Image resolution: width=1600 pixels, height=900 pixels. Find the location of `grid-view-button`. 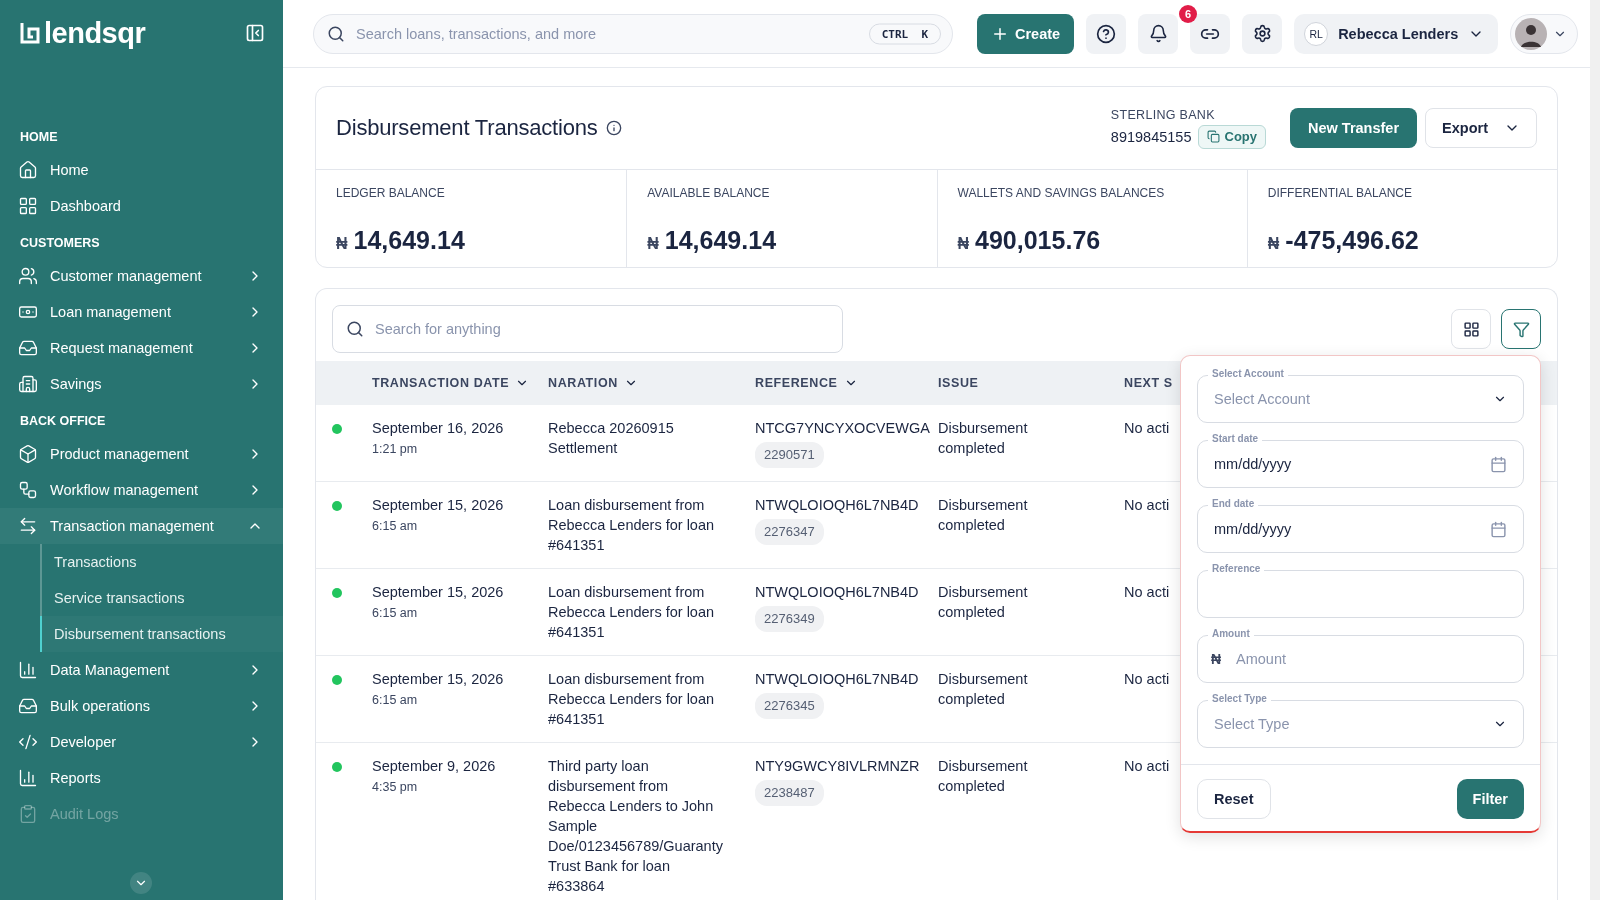

grid-view-button is located at coordinates (1471, 329).